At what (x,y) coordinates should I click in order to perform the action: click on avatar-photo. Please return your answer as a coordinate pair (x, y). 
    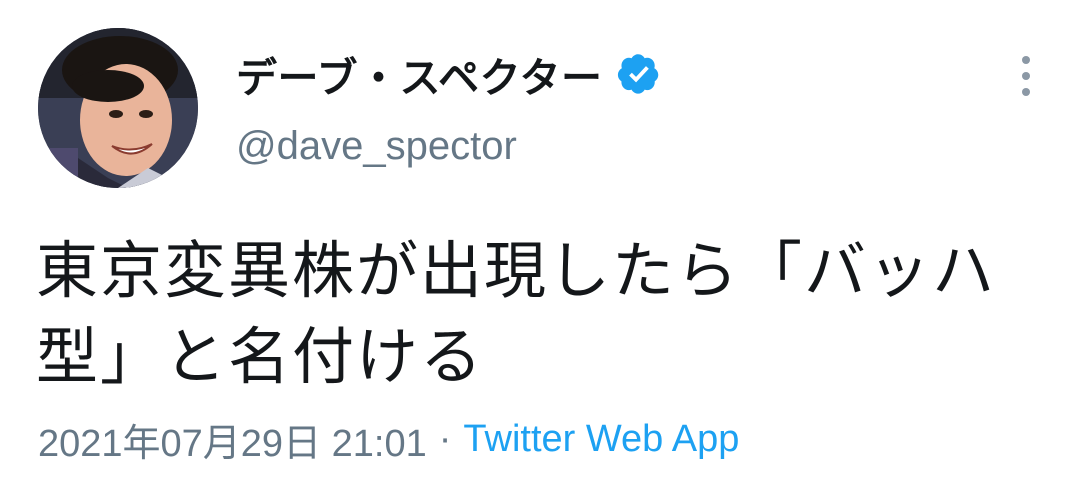
    Looking at the image, I should click on (118, 108).